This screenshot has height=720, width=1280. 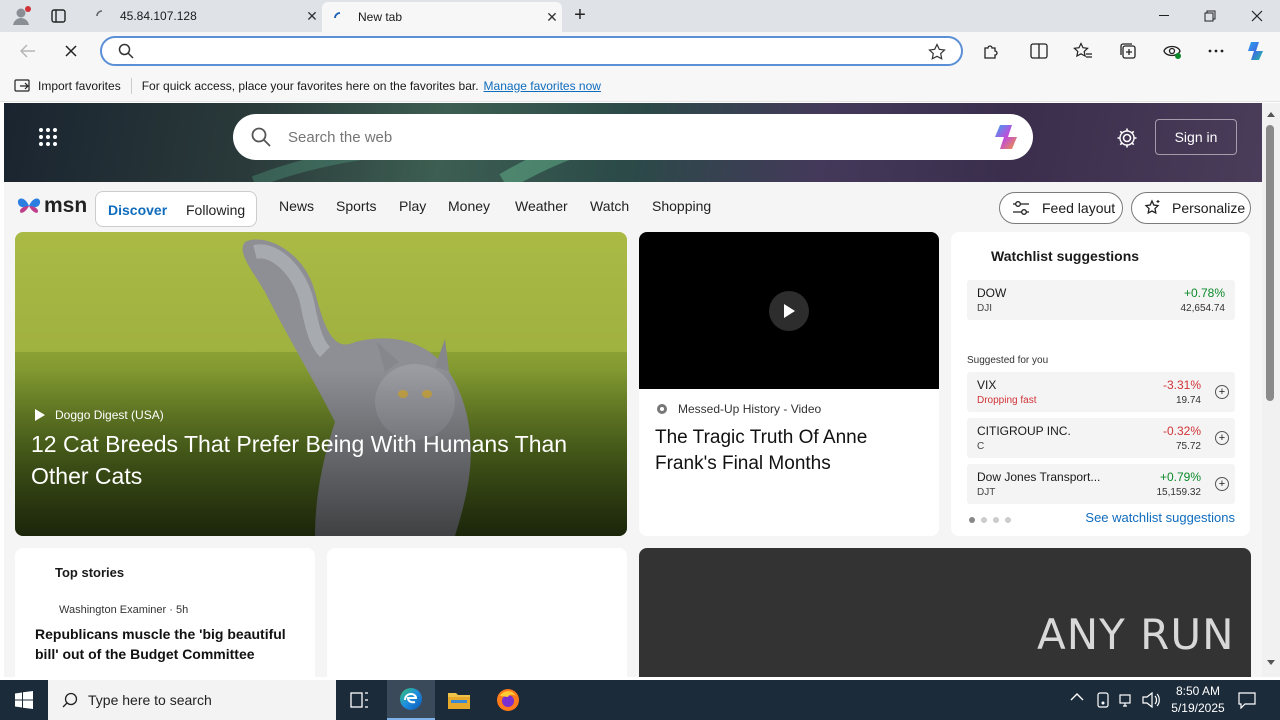 What do you see at coordinates (984, 308) in the screenshot?
I see `stock-symbol: DJI` at bounding box center [984, 308].